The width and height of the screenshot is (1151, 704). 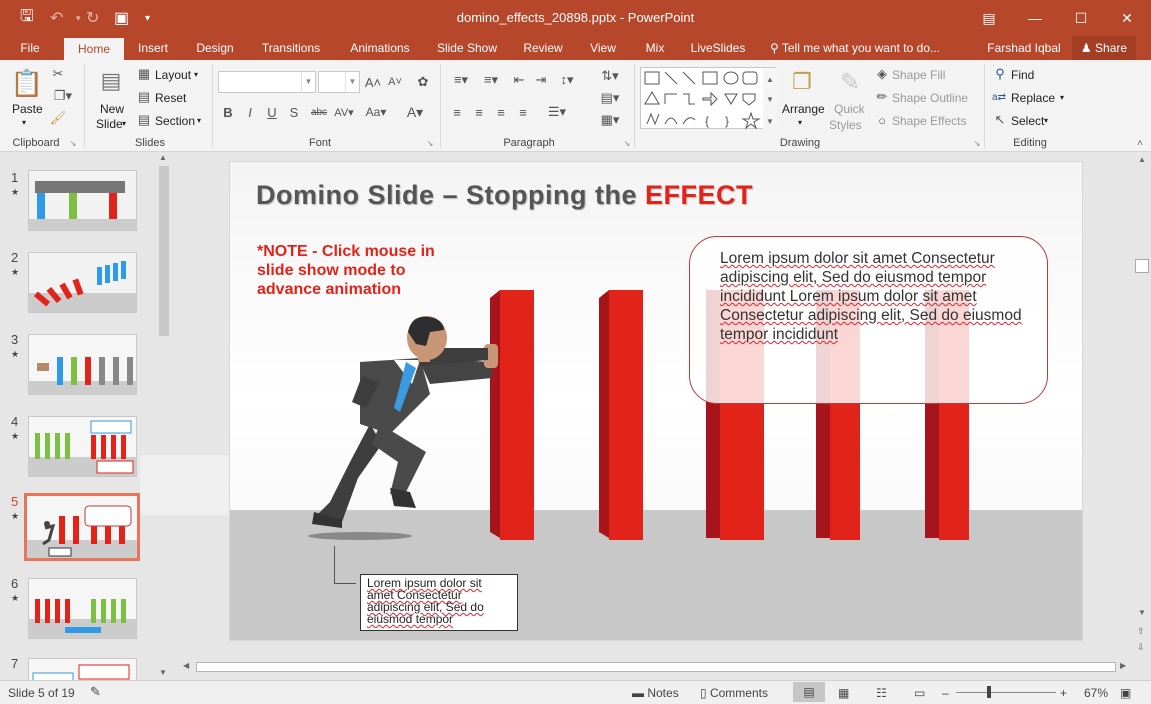 I want to click on next-slide-icon: ⇩, so click(x=1141, y=647).